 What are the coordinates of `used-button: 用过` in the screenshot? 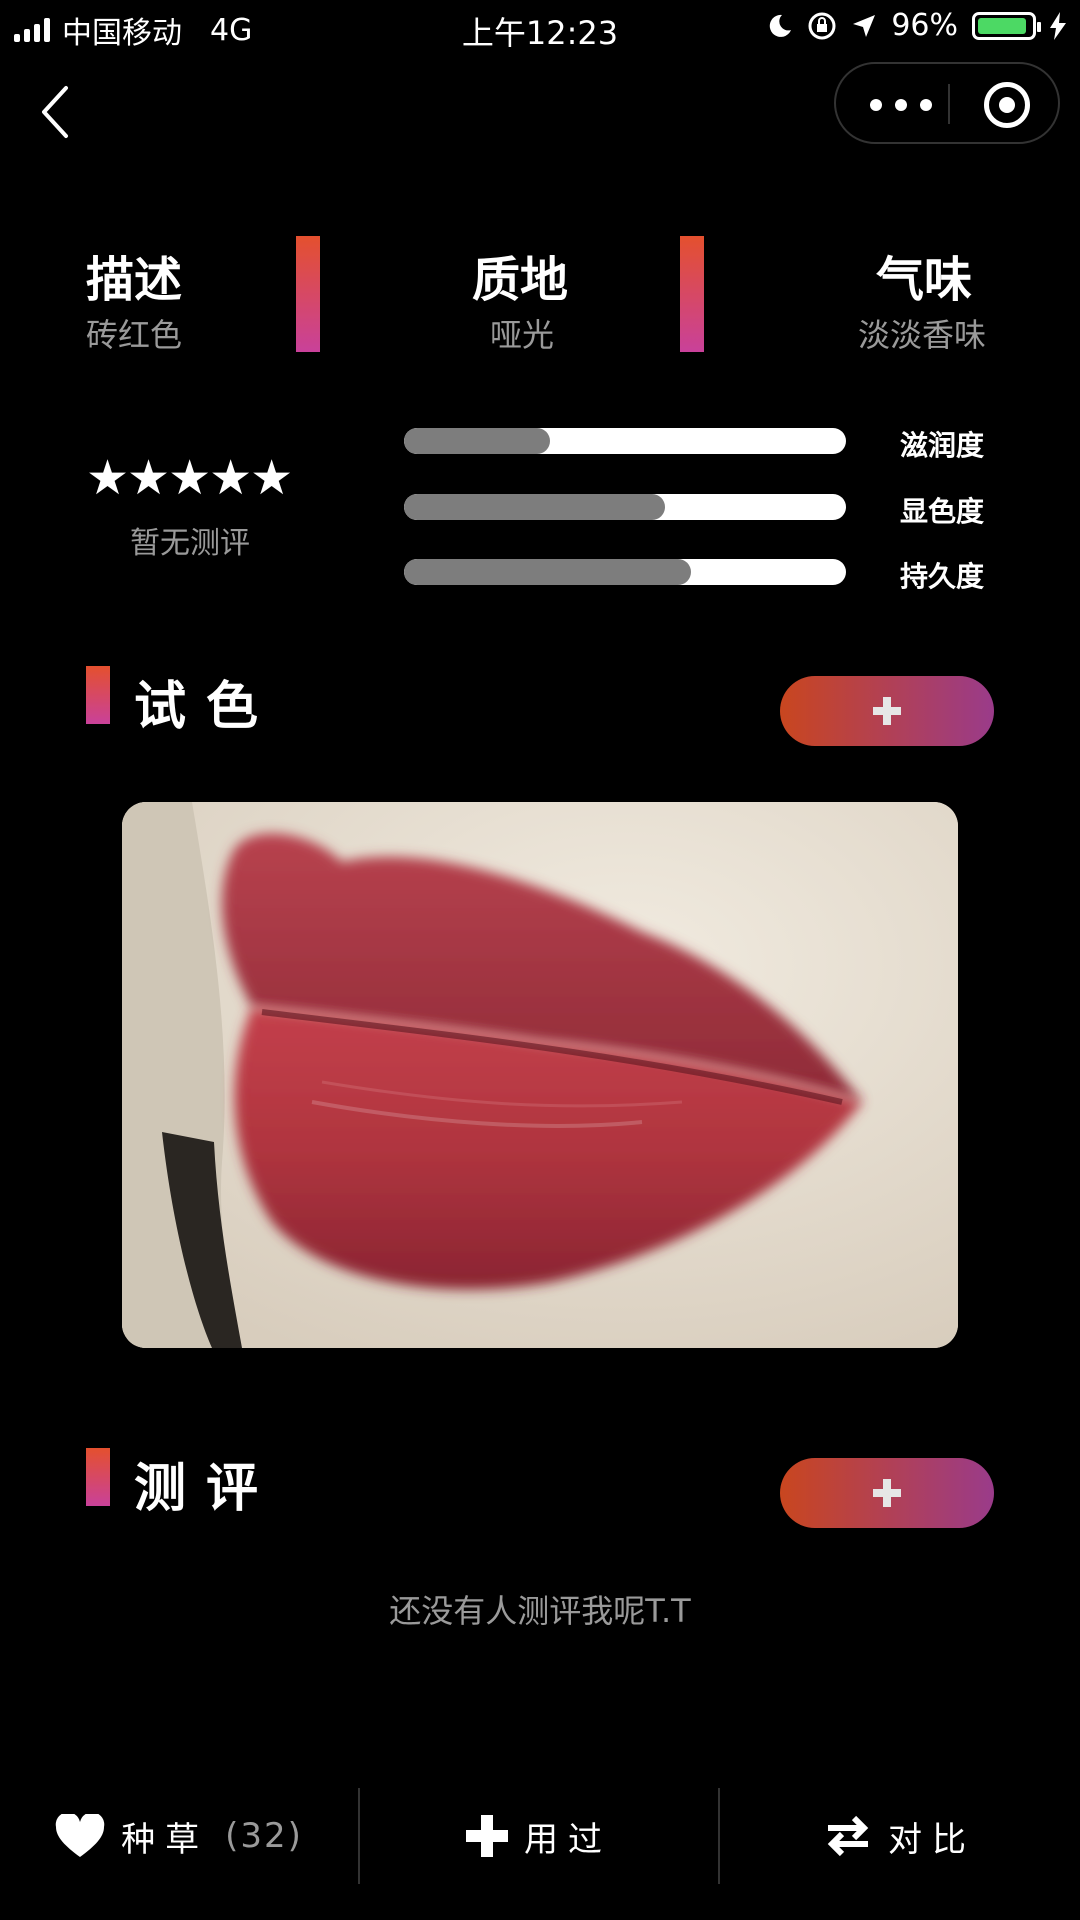 It's located at (539, 1836).